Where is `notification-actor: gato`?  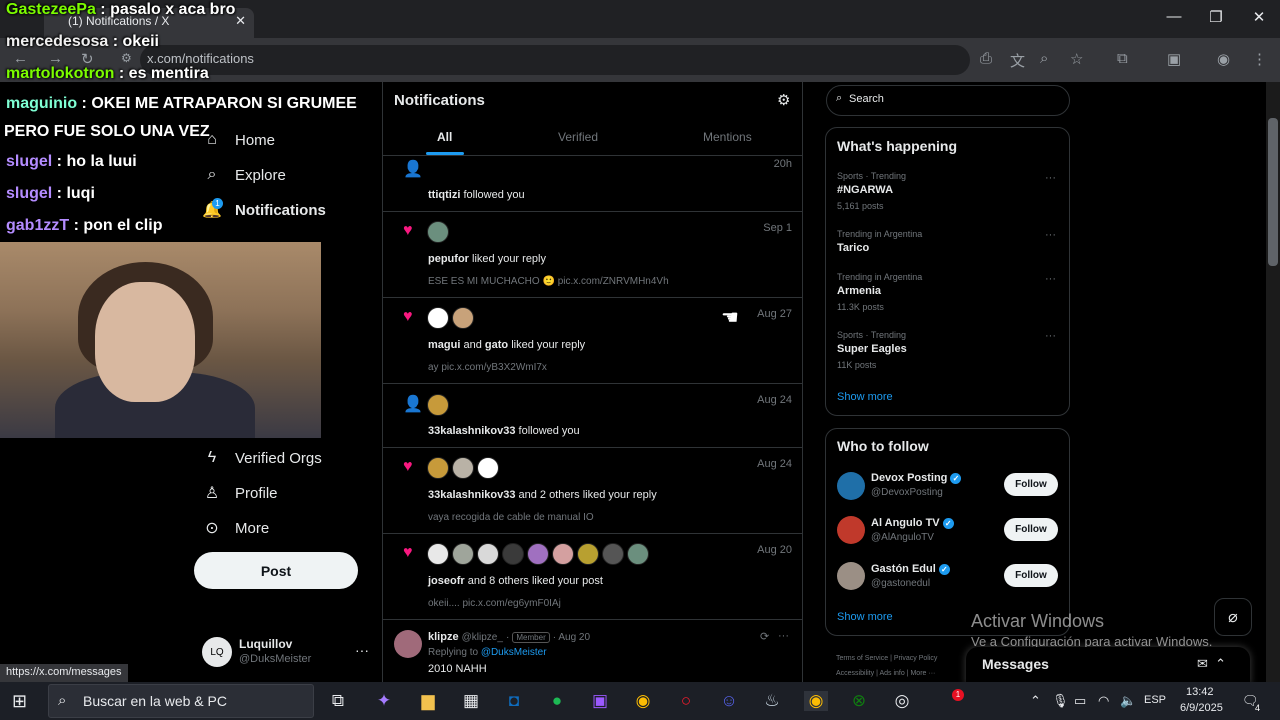
notification-actor: gato is located at coordinates (496, 345).